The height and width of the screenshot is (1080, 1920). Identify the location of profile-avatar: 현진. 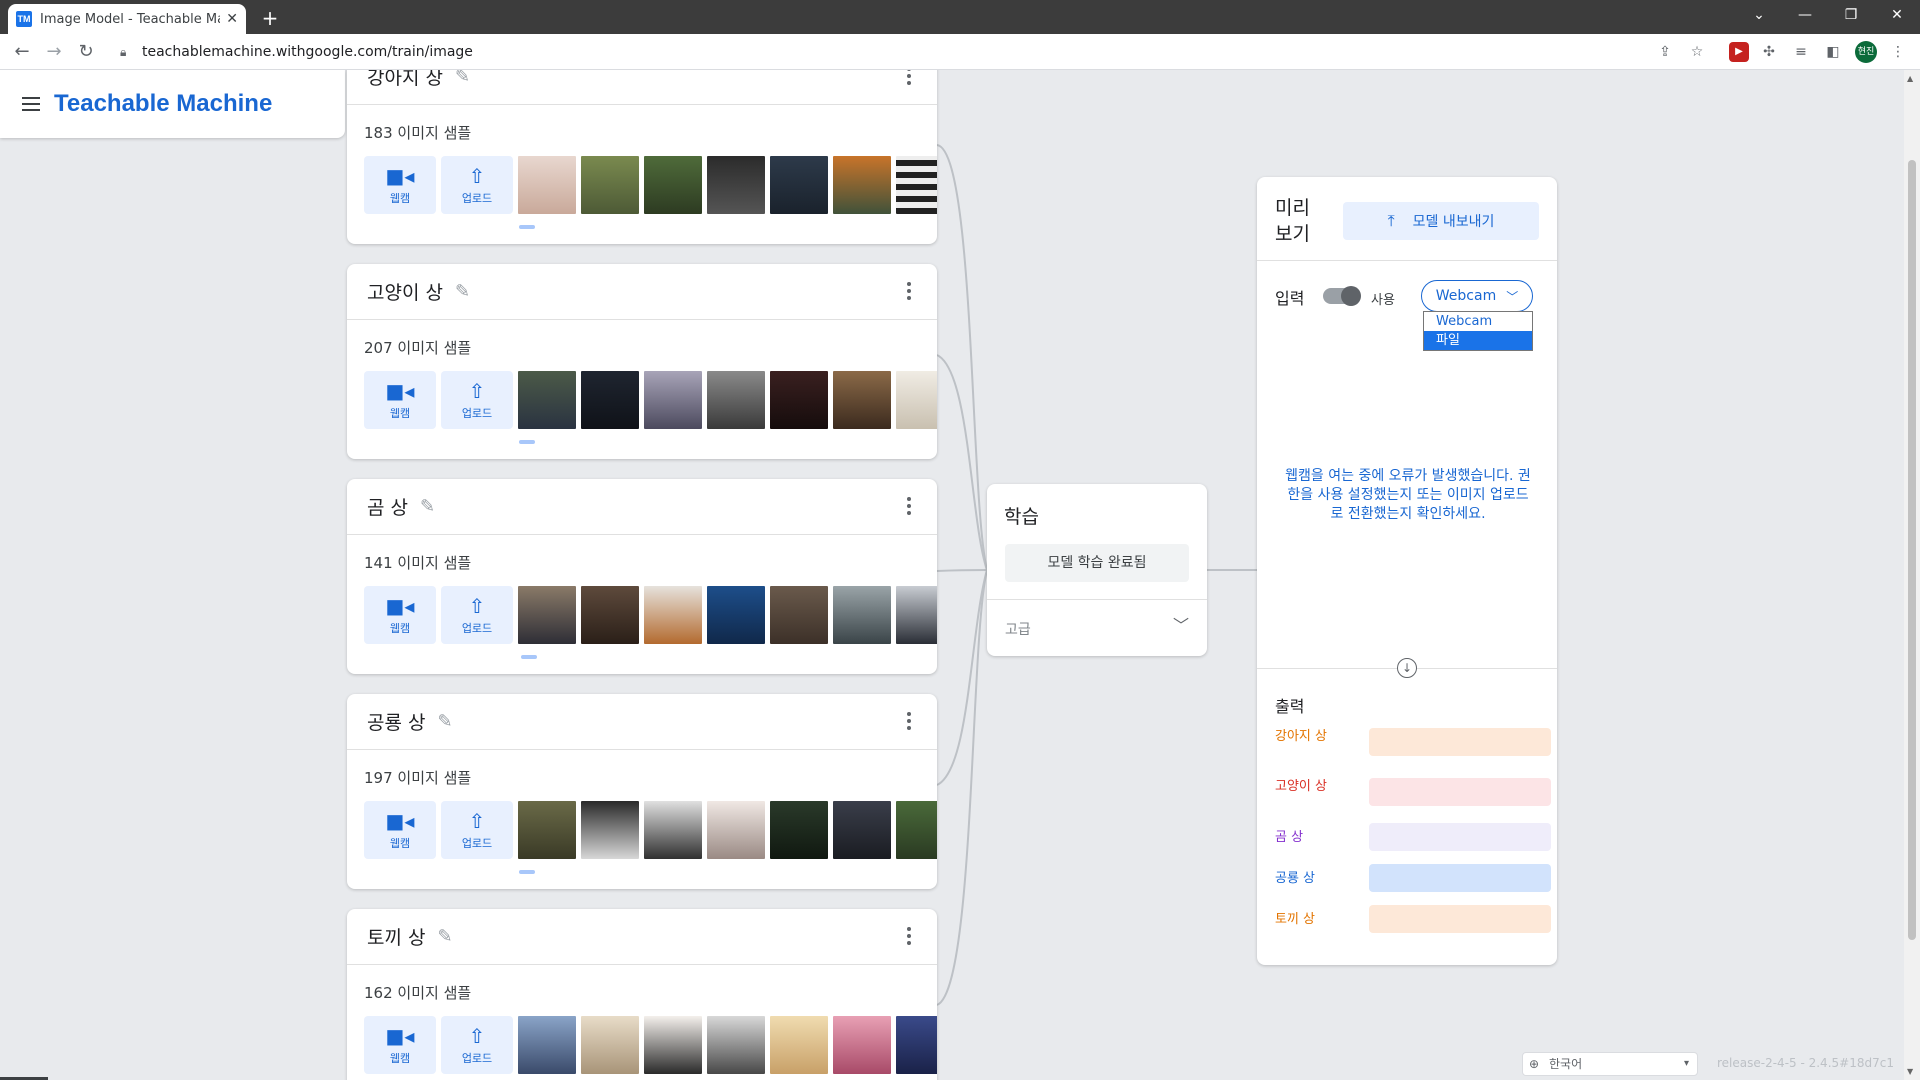
(1866, 52).